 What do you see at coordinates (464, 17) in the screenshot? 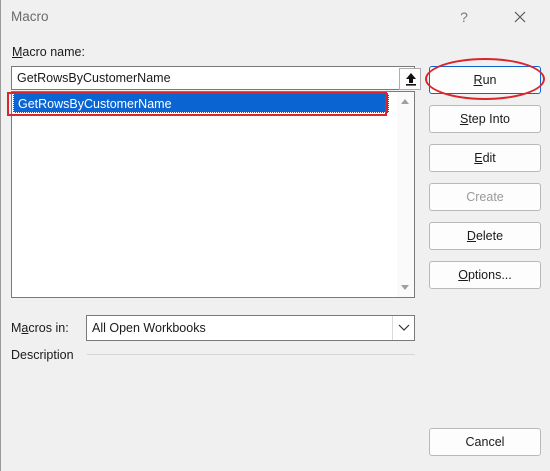
I see `help-button: ?` at bounding box center [464, 17].